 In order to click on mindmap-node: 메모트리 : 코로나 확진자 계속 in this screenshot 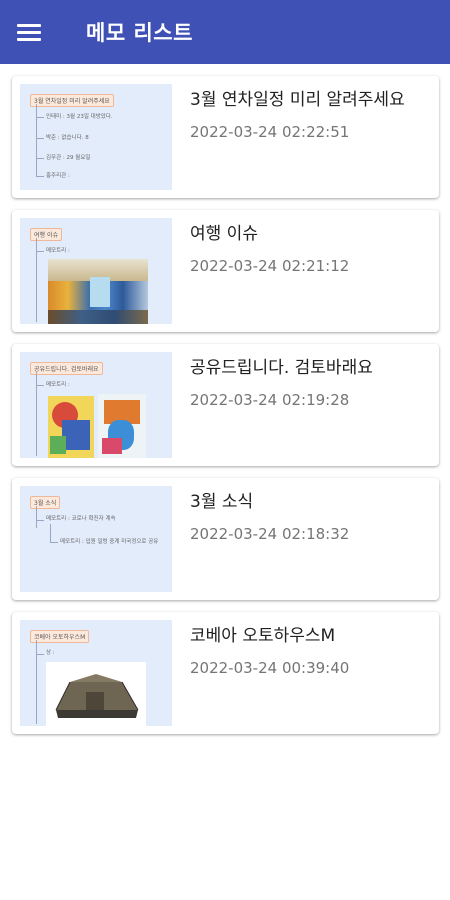, I will do `click(81, 519)`.